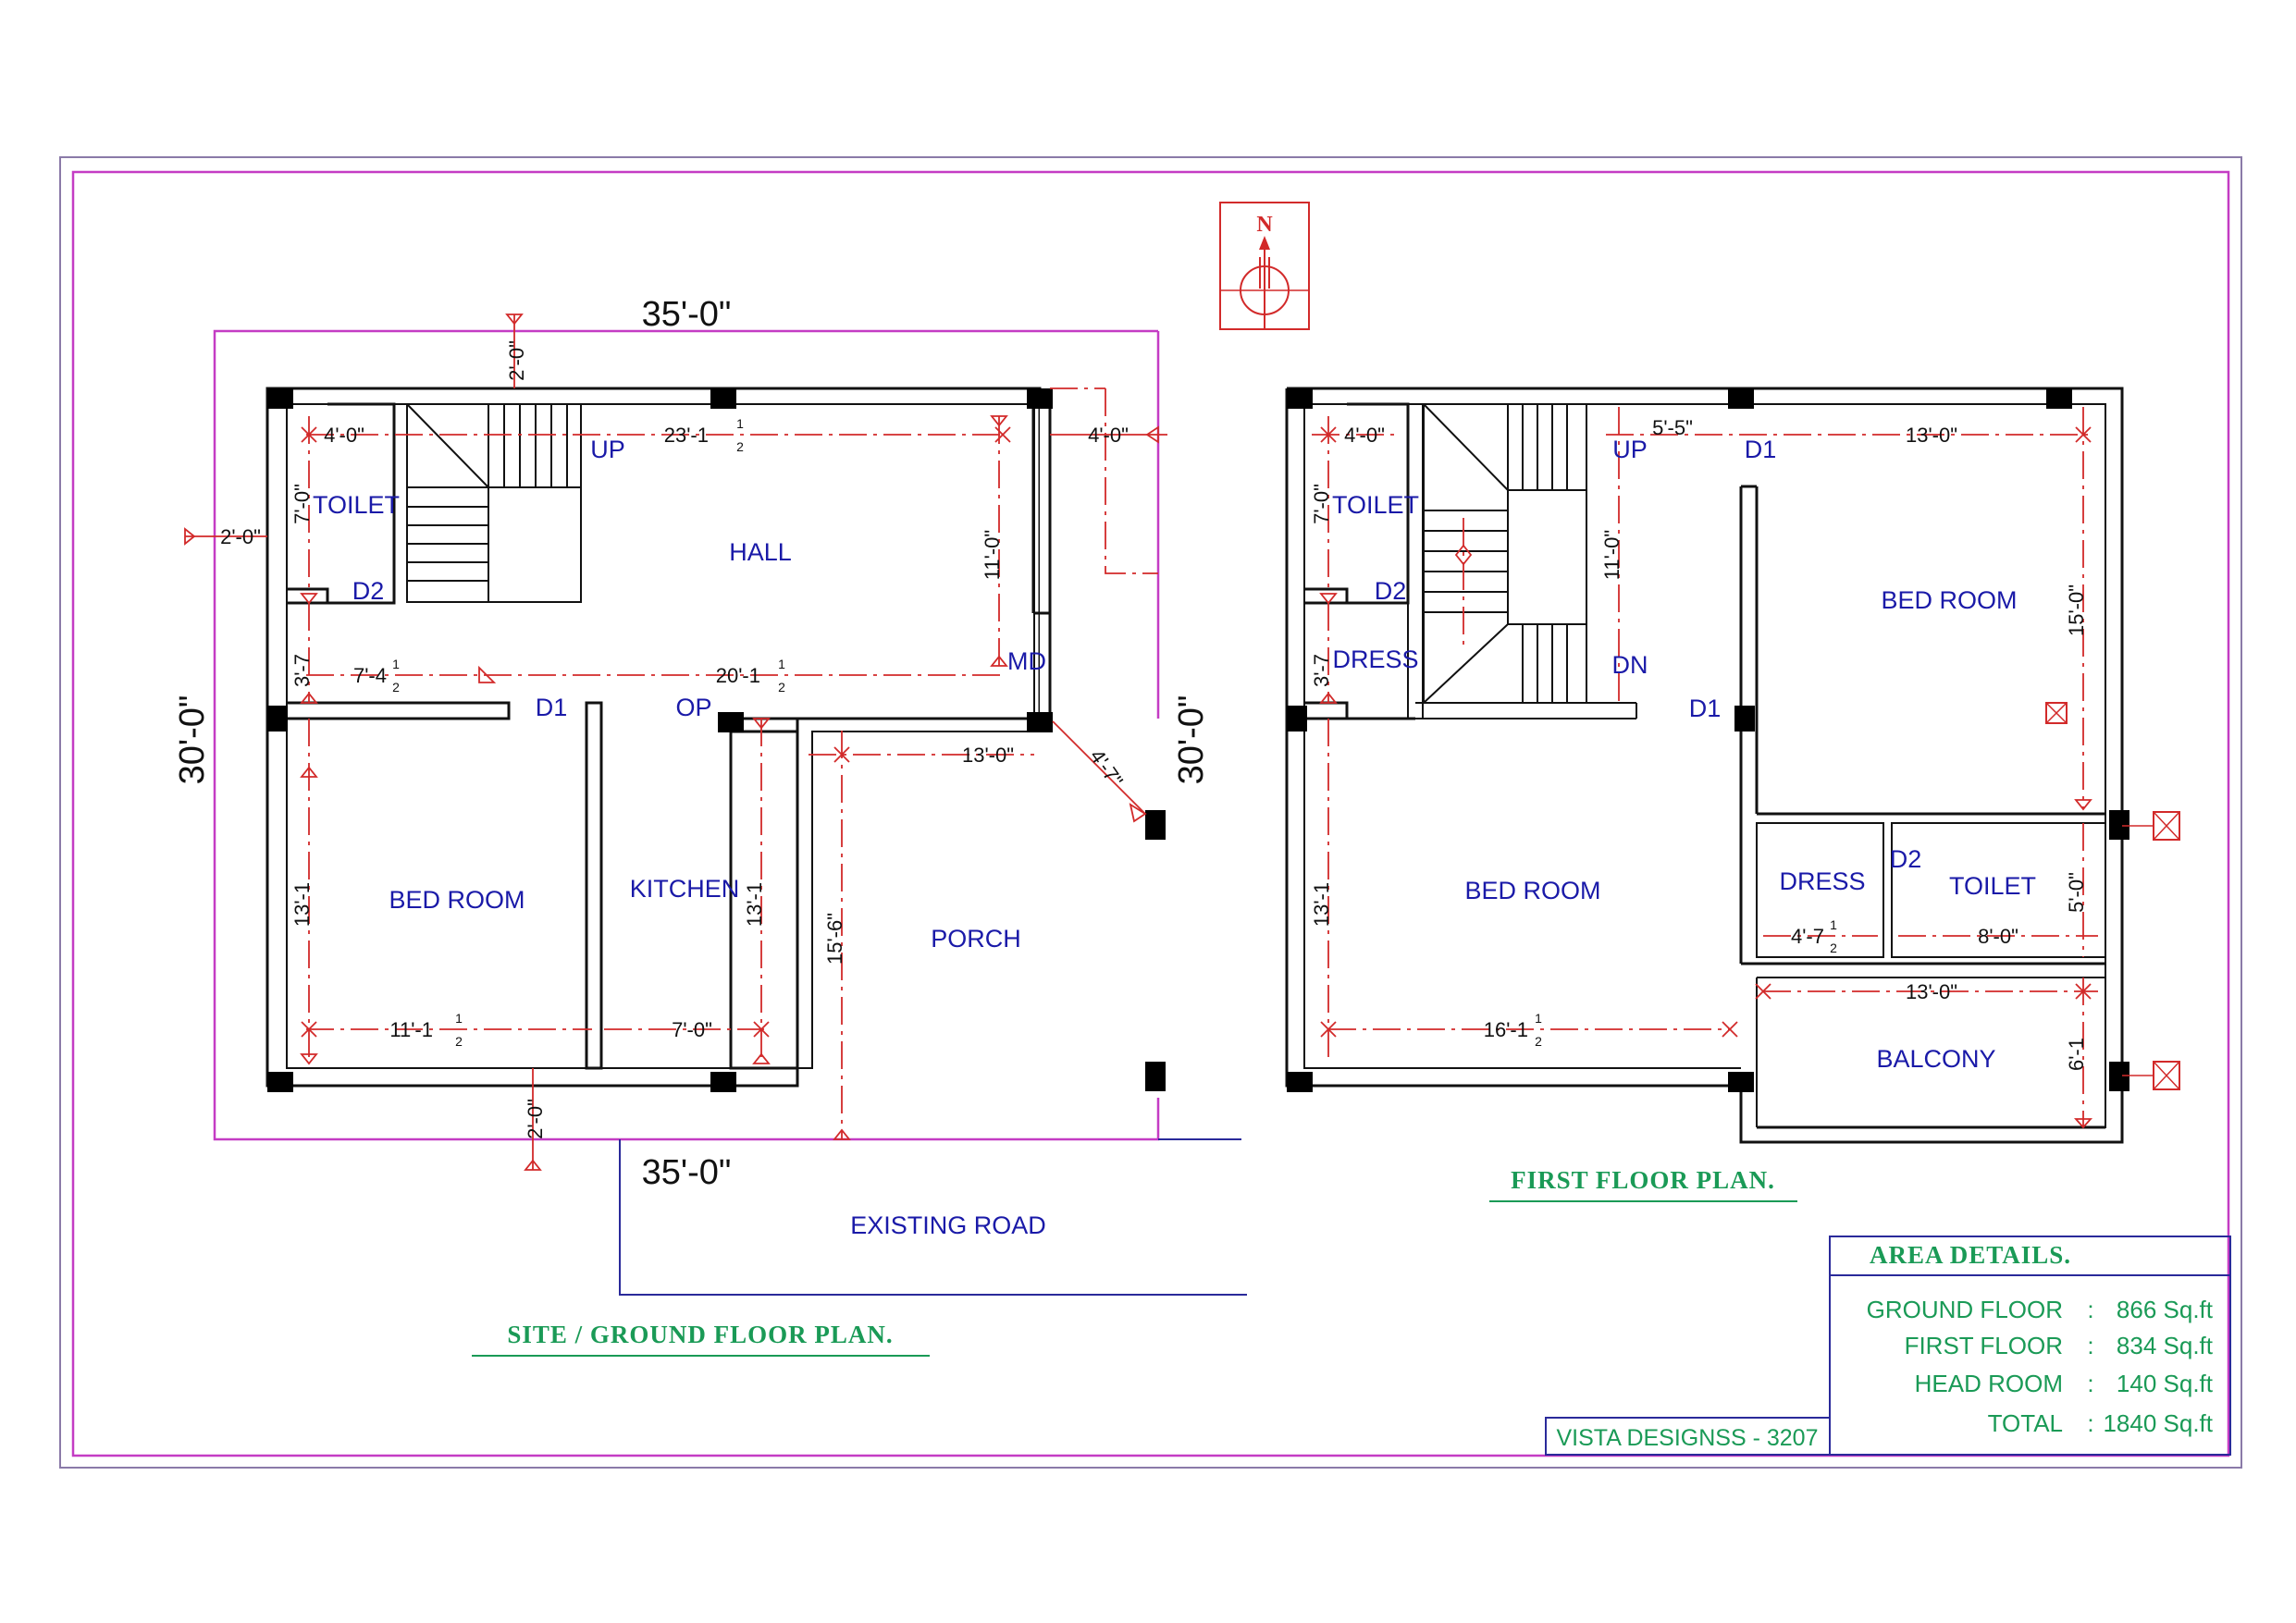 This screenshot has height=1623, width=2296. Describe the element at coordinates (1630, 665) in the screenshot. I see `ff-label-dn: DN` at that location.